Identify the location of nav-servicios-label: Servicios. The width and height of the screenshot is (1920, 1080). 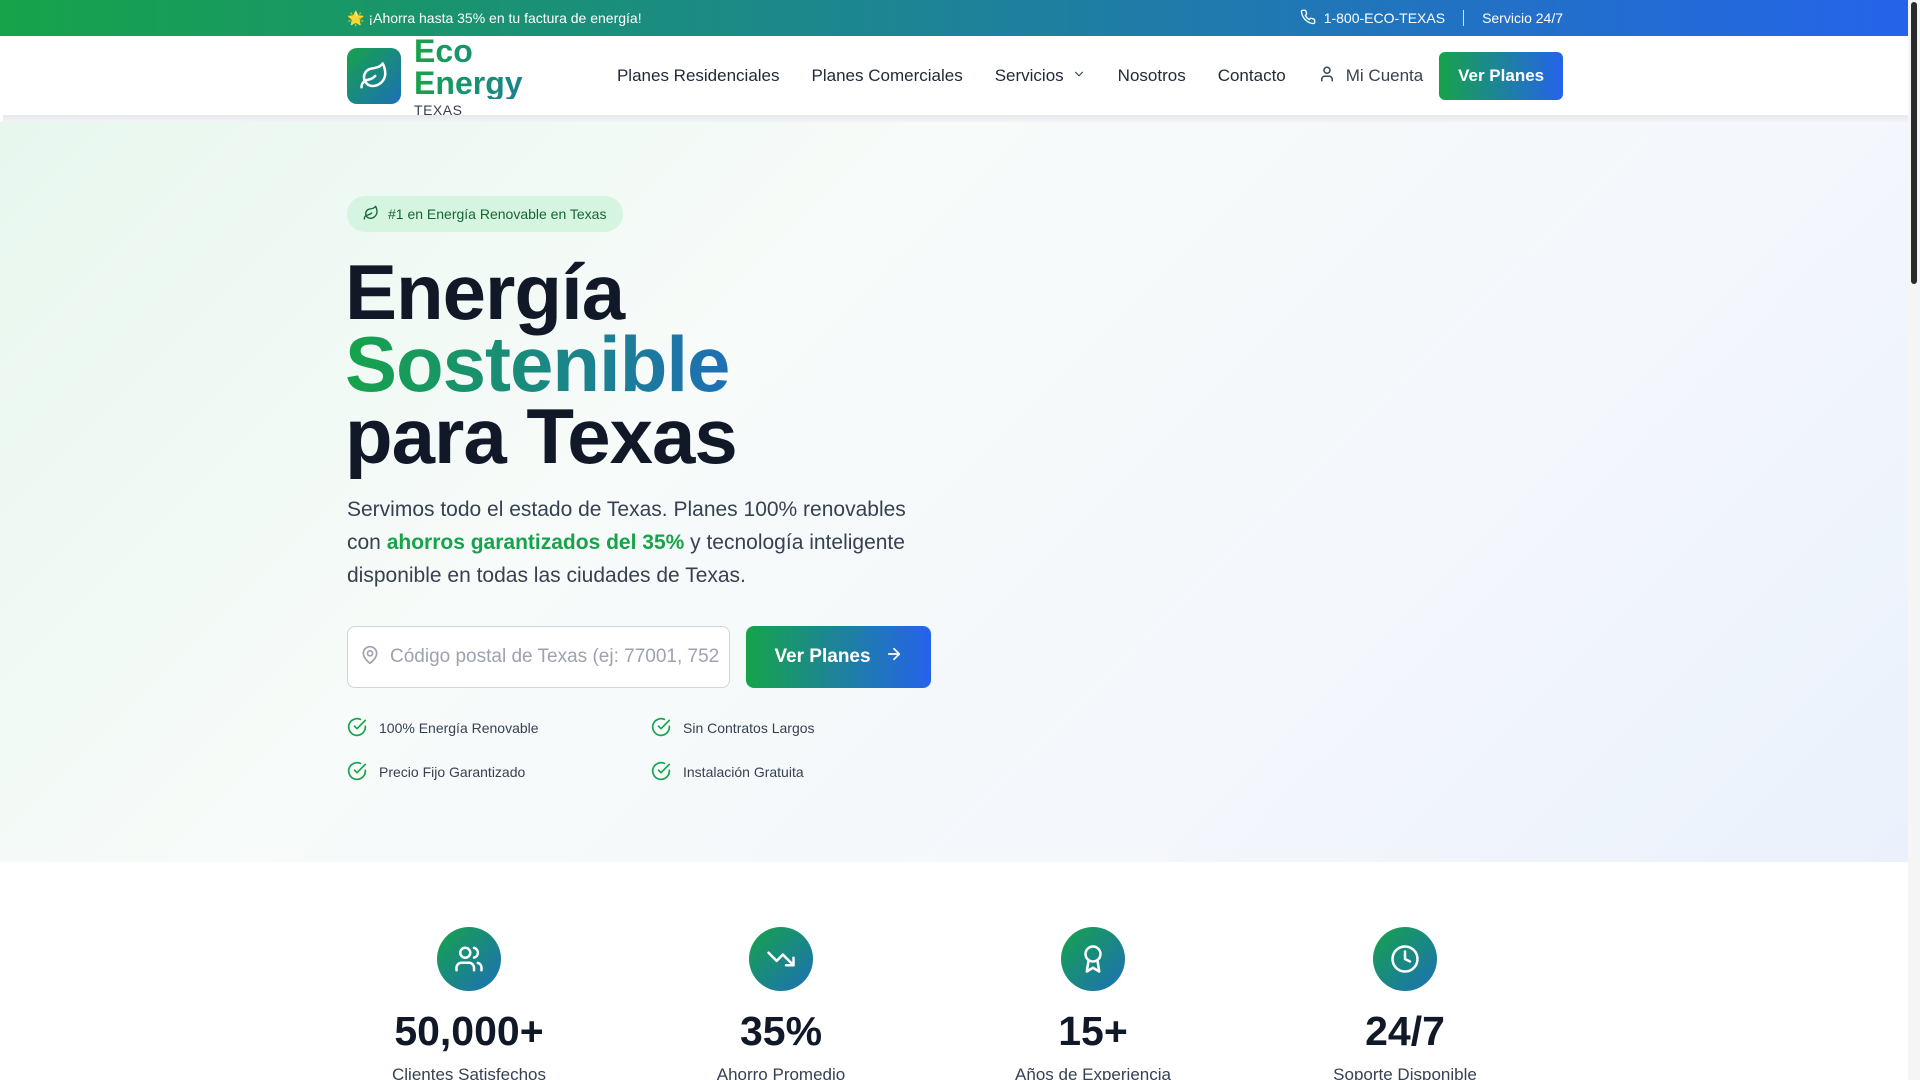
(1029, 75).